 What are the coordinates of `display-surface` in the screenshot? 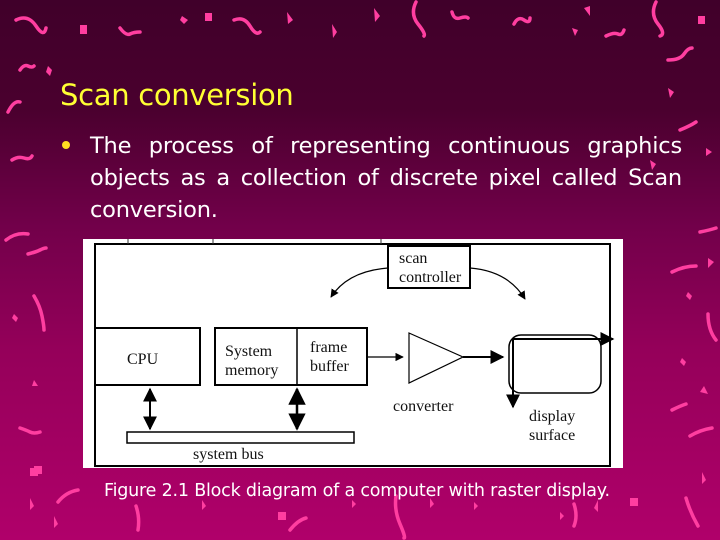 It's located at (555, 364).